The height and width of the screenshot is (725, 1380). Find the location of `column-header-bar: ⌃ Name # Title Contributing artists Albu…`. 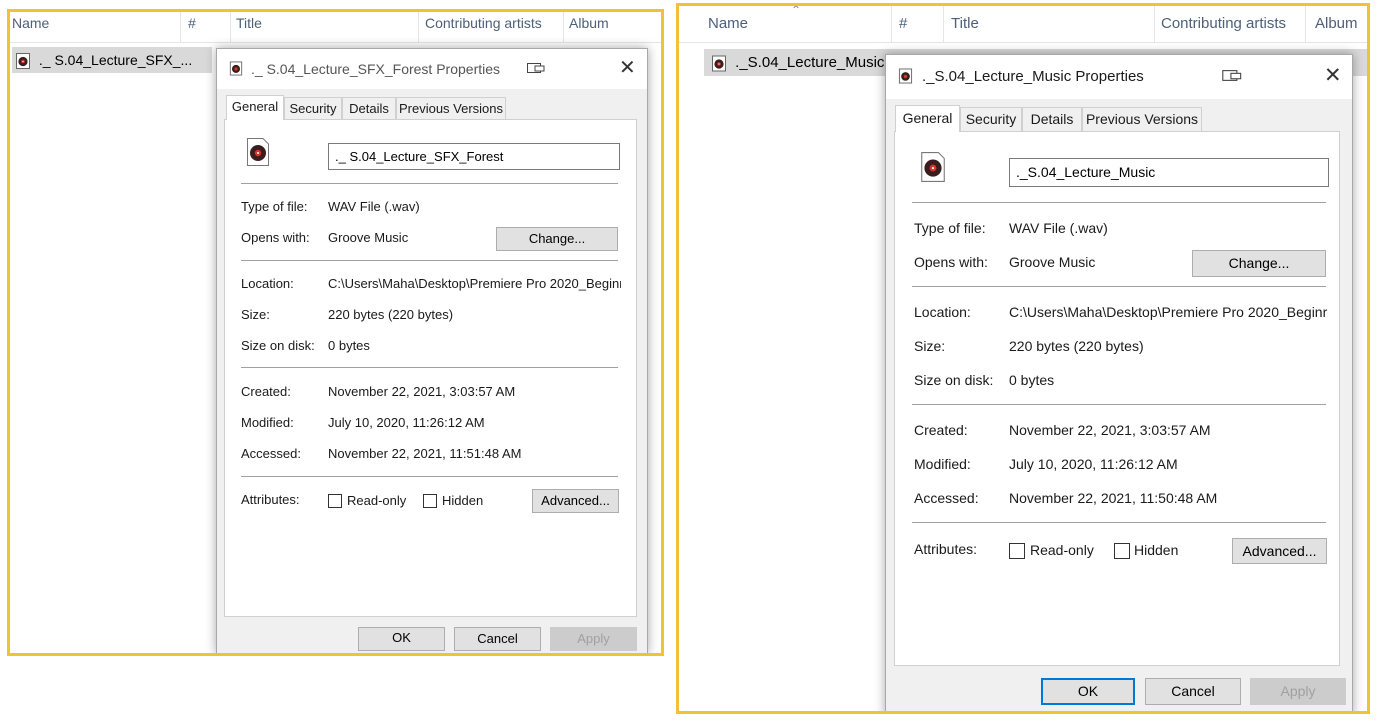

column-header-bar: ⌃ Name # Title Contributing artists Albu… is located at coordinates (1023, 24).